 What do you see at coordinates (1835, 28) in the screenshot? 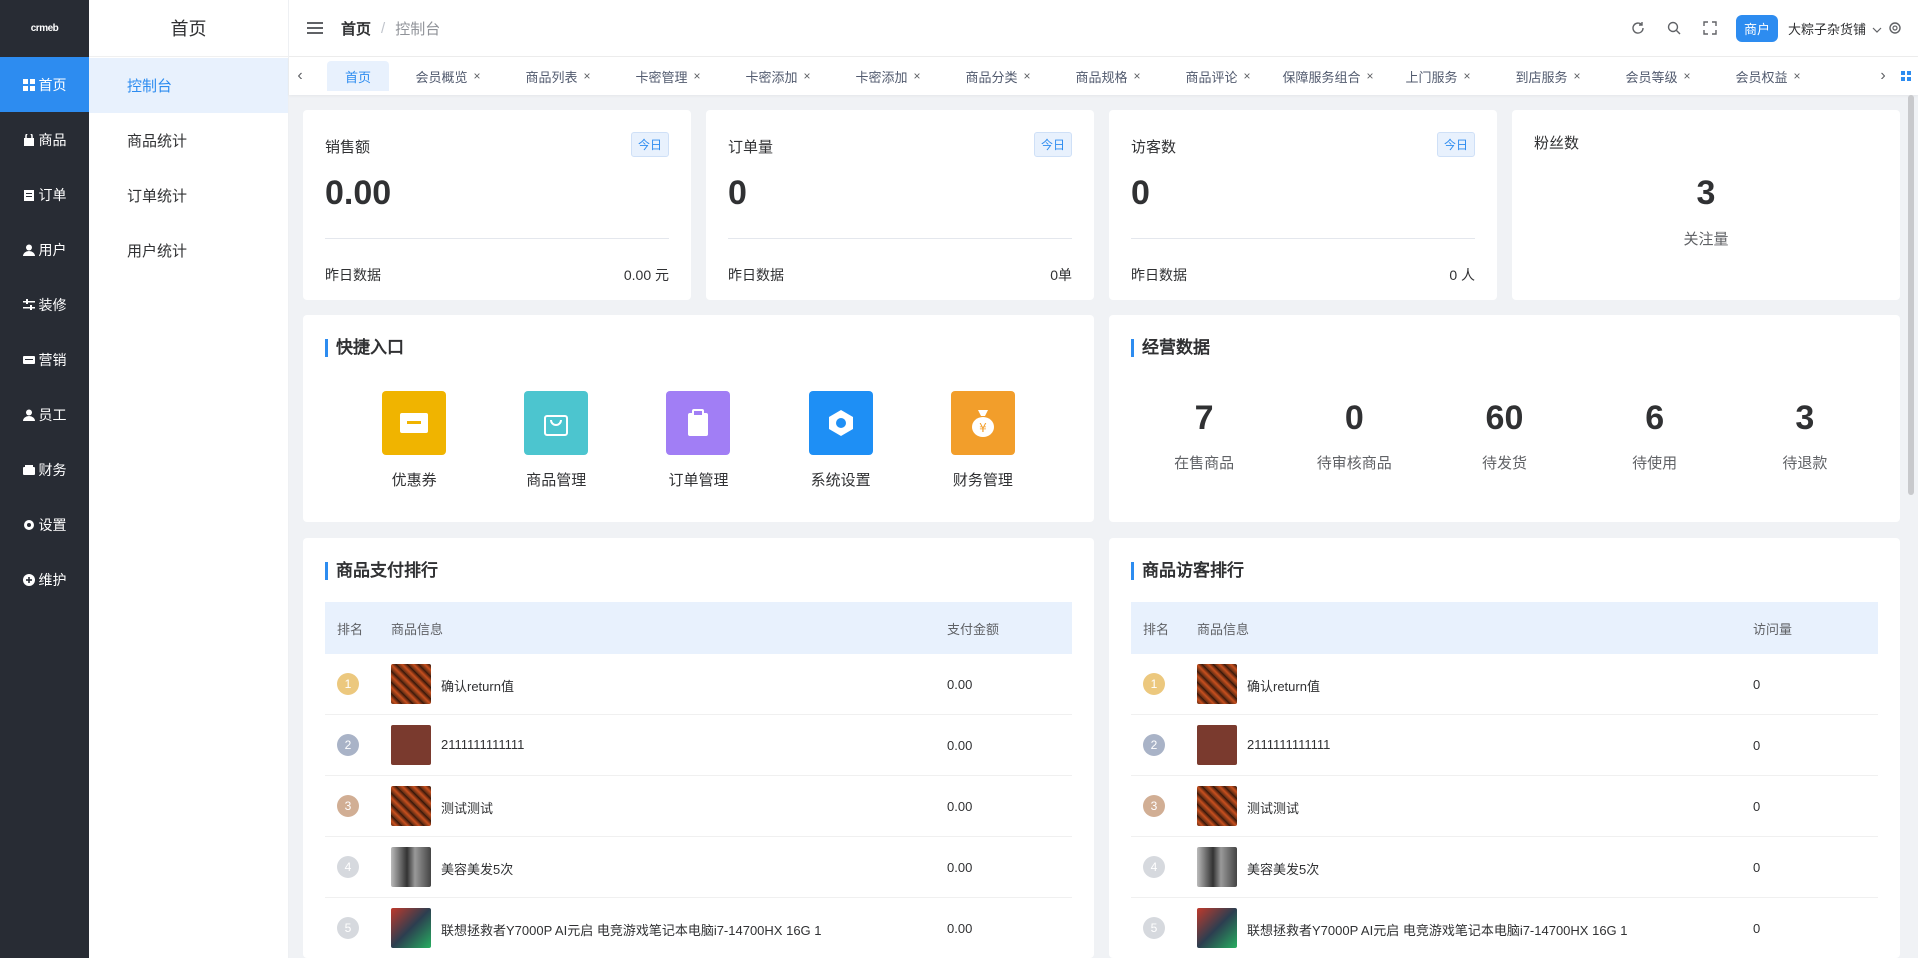
I see `shop-name-dropdown: 大粽子杂货铺` at bounding box center [1835, 28].